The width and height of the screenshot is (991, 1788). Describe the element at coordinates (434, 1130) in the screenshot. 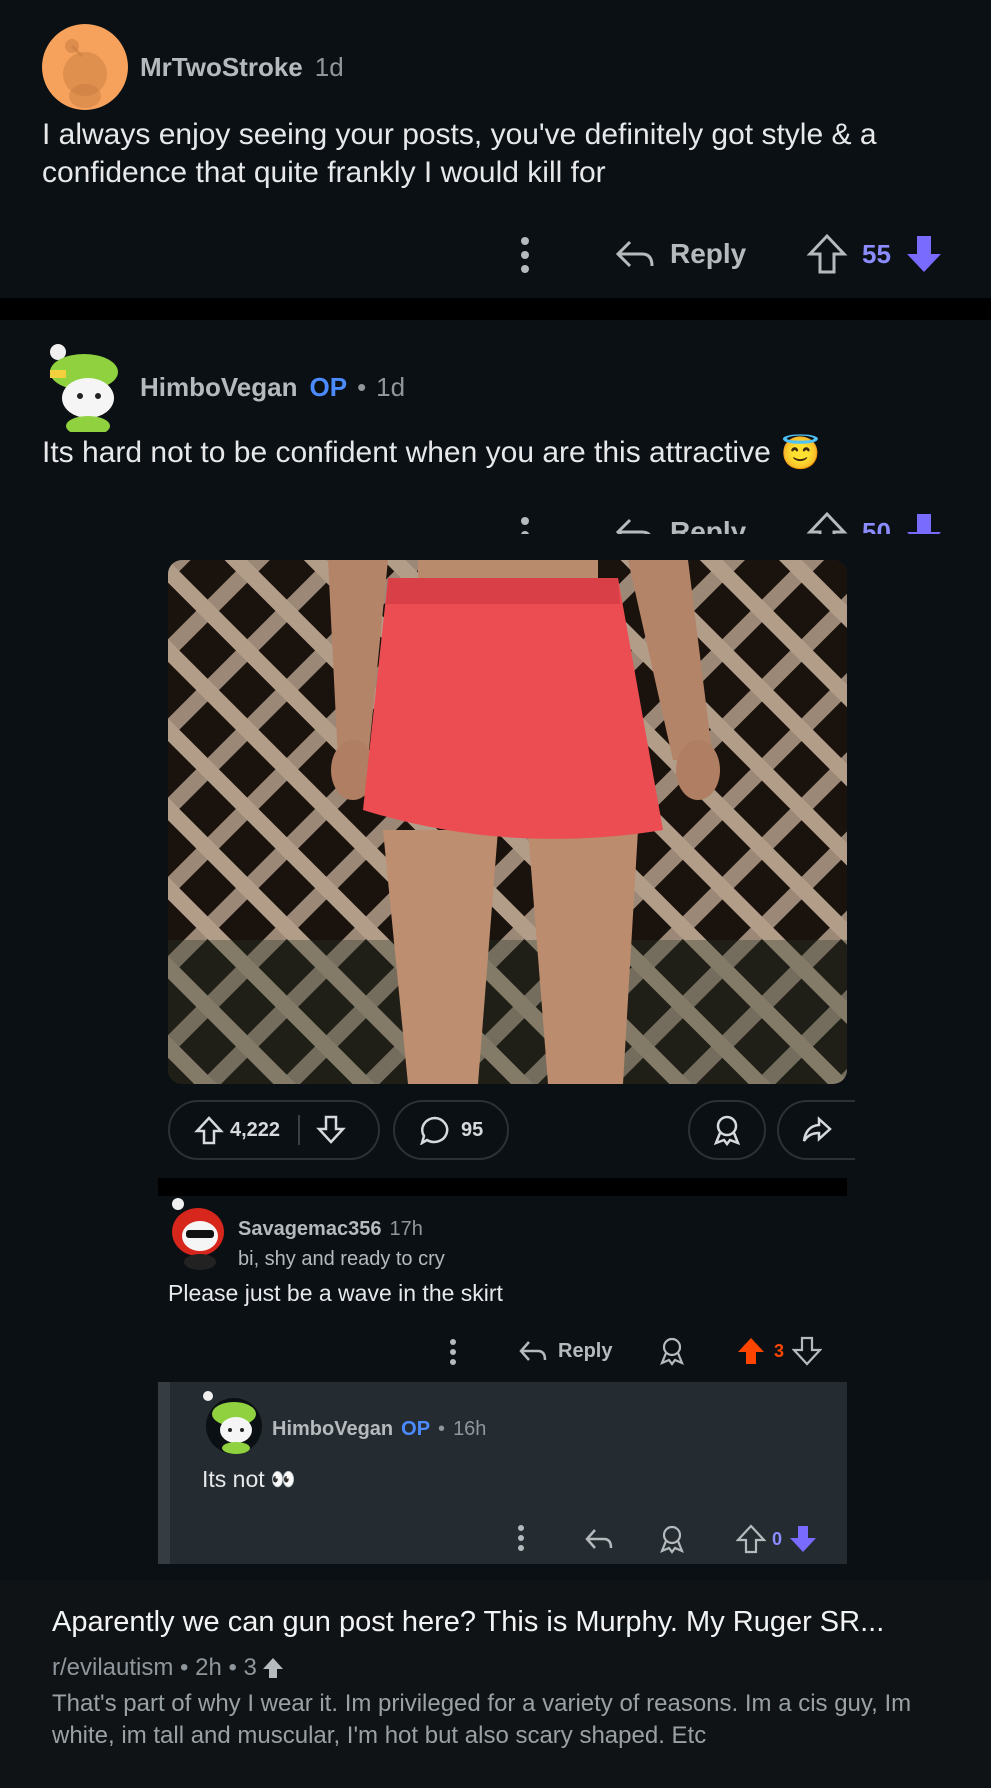

I see `comment-bubble-icon` at that location.